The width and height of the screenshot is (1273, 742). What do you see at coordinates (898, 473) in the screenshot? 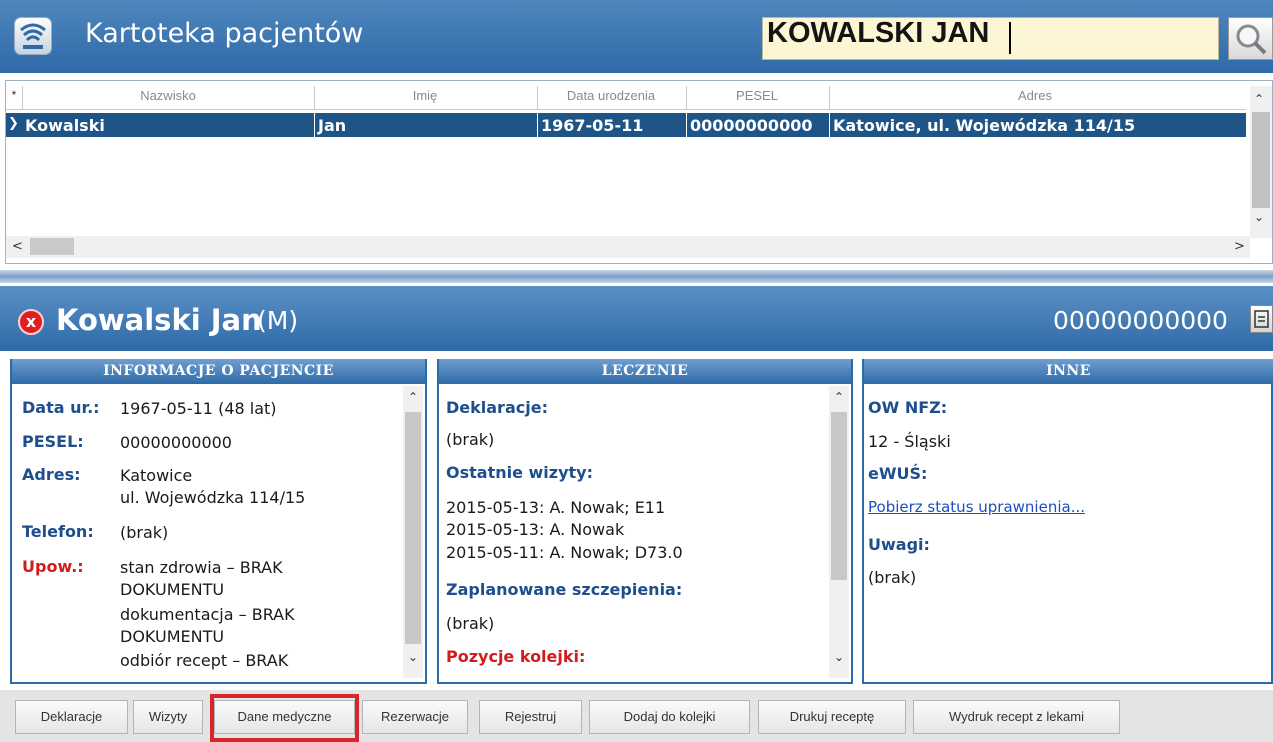
I see `ewus-label: eWUŚ:` at bounding box center [898, 473].